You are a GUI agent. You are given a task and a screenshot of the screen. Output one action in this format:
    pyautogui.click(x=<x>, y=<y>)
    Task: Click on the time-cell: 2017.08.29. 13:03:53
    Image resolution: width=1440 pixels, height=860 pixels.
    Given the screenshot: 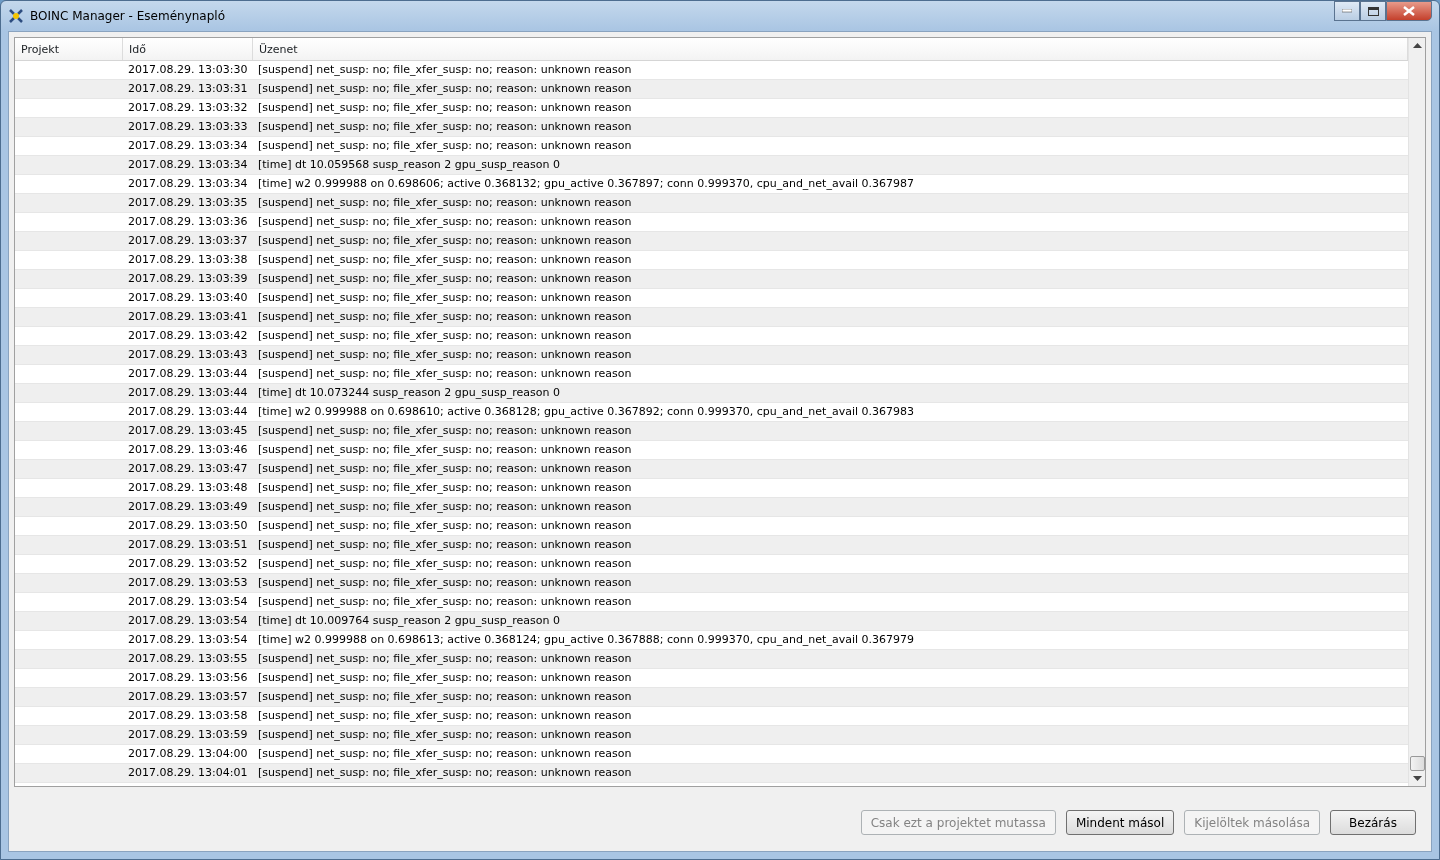 What is the action you would take?
    pyautogui.click(x=188, y=582)
    